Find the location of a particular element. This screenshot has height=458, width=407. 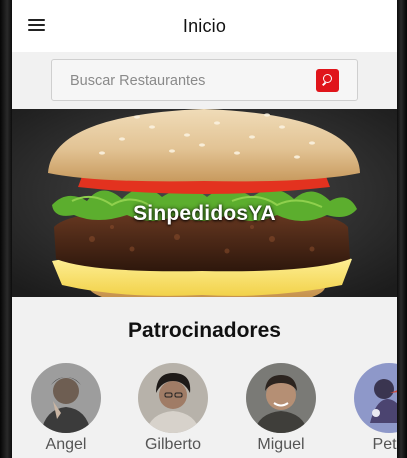

sponsor-name: Pete is located at coordinates (384, 444).